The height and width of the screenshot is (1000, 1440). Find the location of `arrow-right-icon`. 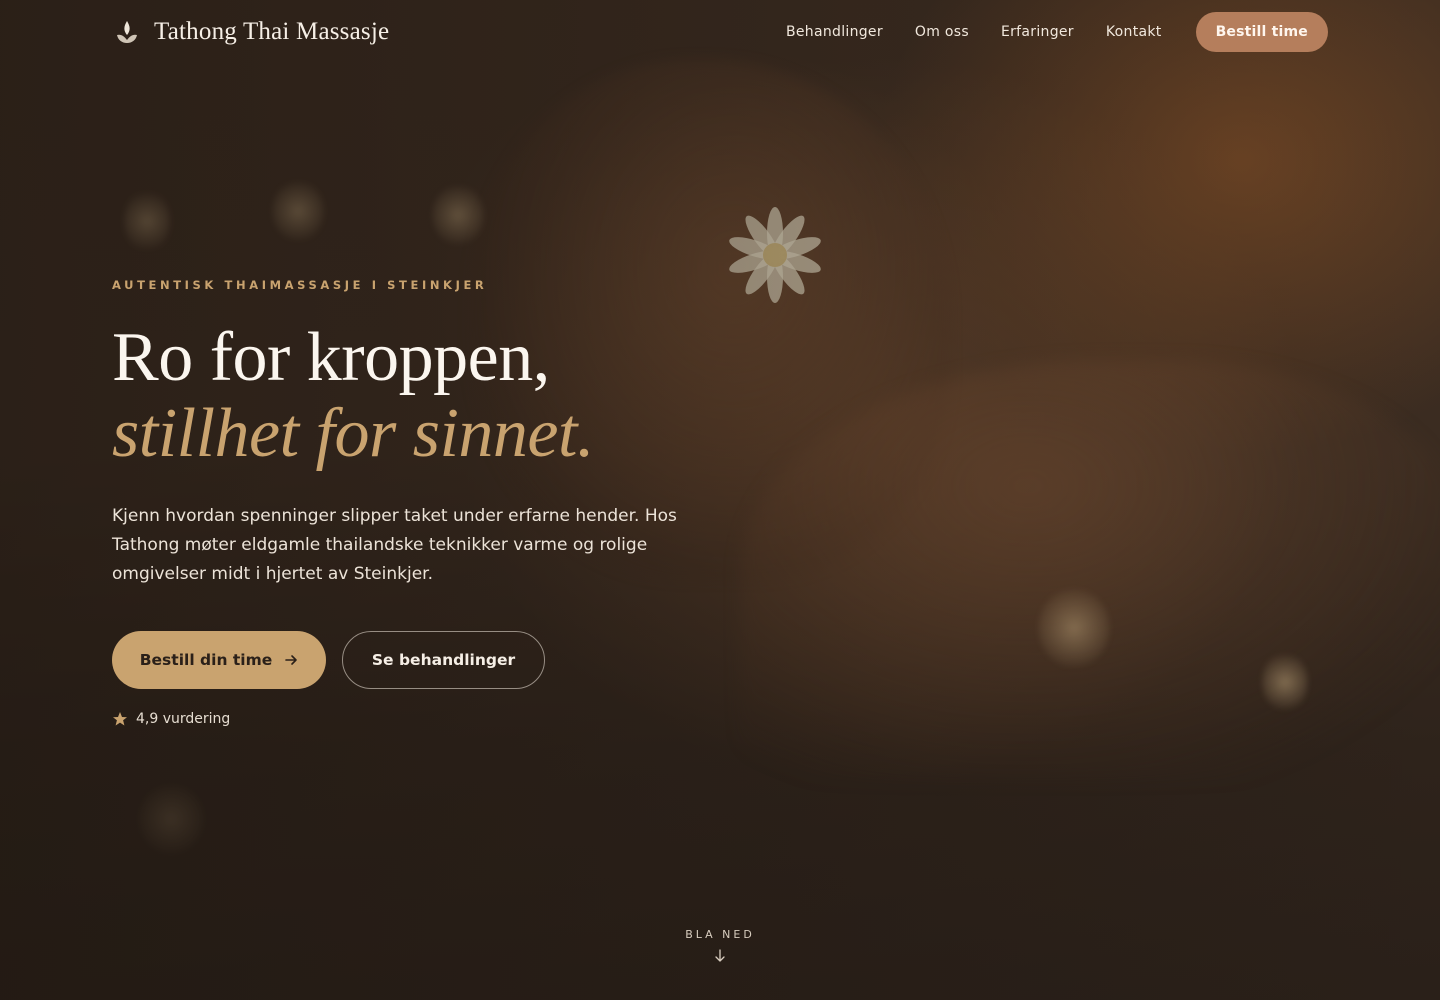

arrow-right-icon is located at coordinates (291, 660).